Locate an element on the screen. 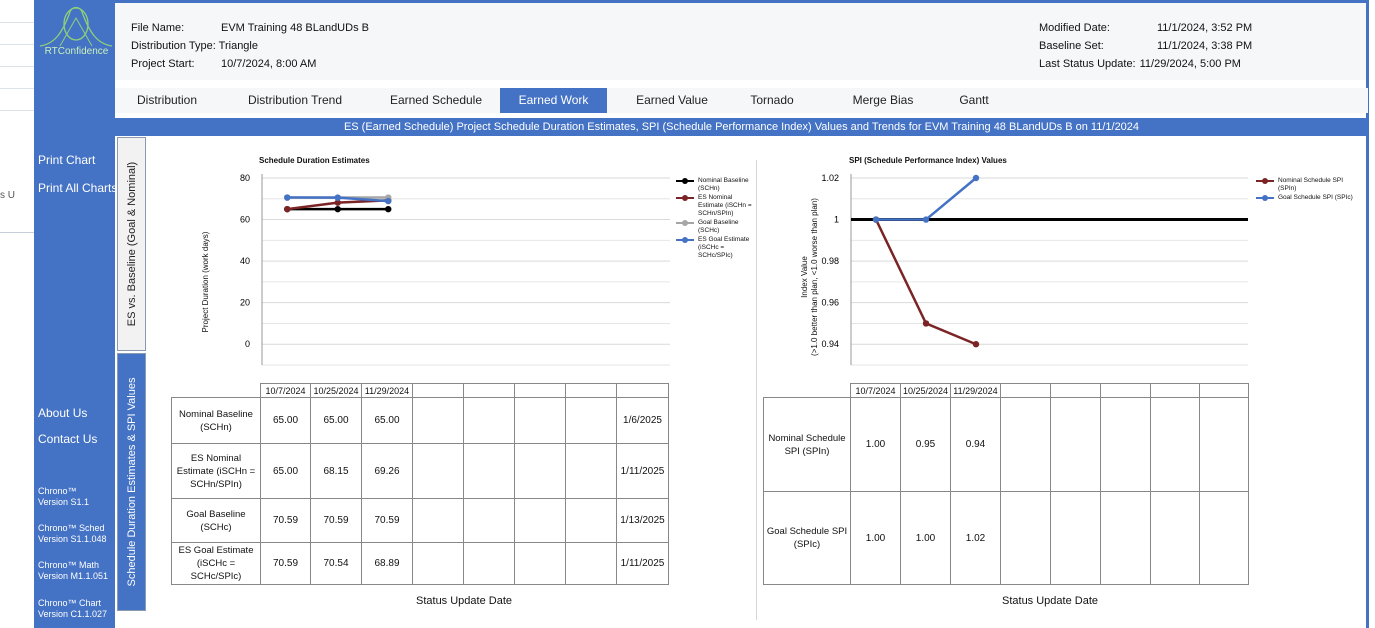 The image size is (1375, 628). y-tick-label: 0.96 is located at coordinates (830, 303).